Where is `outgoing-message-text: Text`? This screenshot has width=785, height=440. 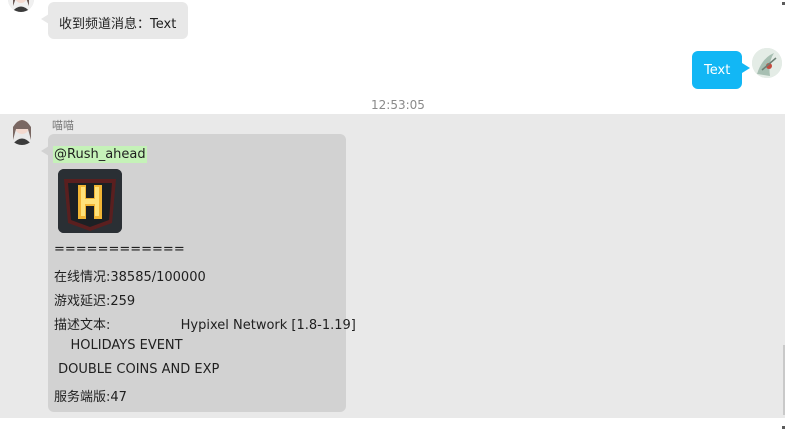 outgoing-message-text: Text is located at coordinates (717, 70).